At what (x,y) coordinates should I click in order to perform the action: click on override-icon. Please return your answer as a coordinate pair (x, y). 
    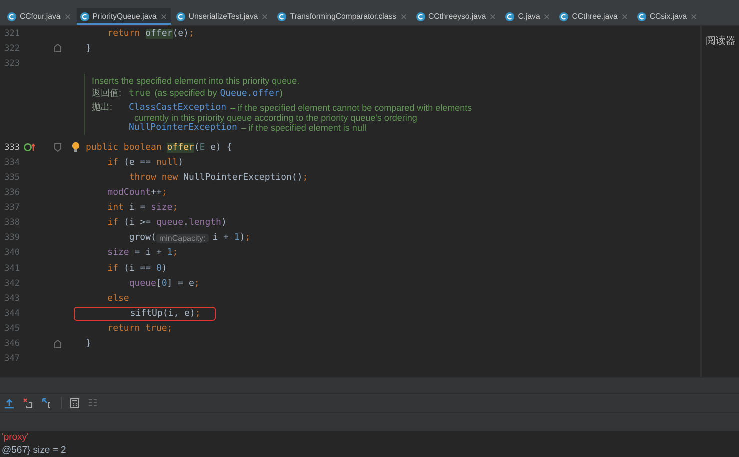
    Looking at the image, I should click on (30, 147).